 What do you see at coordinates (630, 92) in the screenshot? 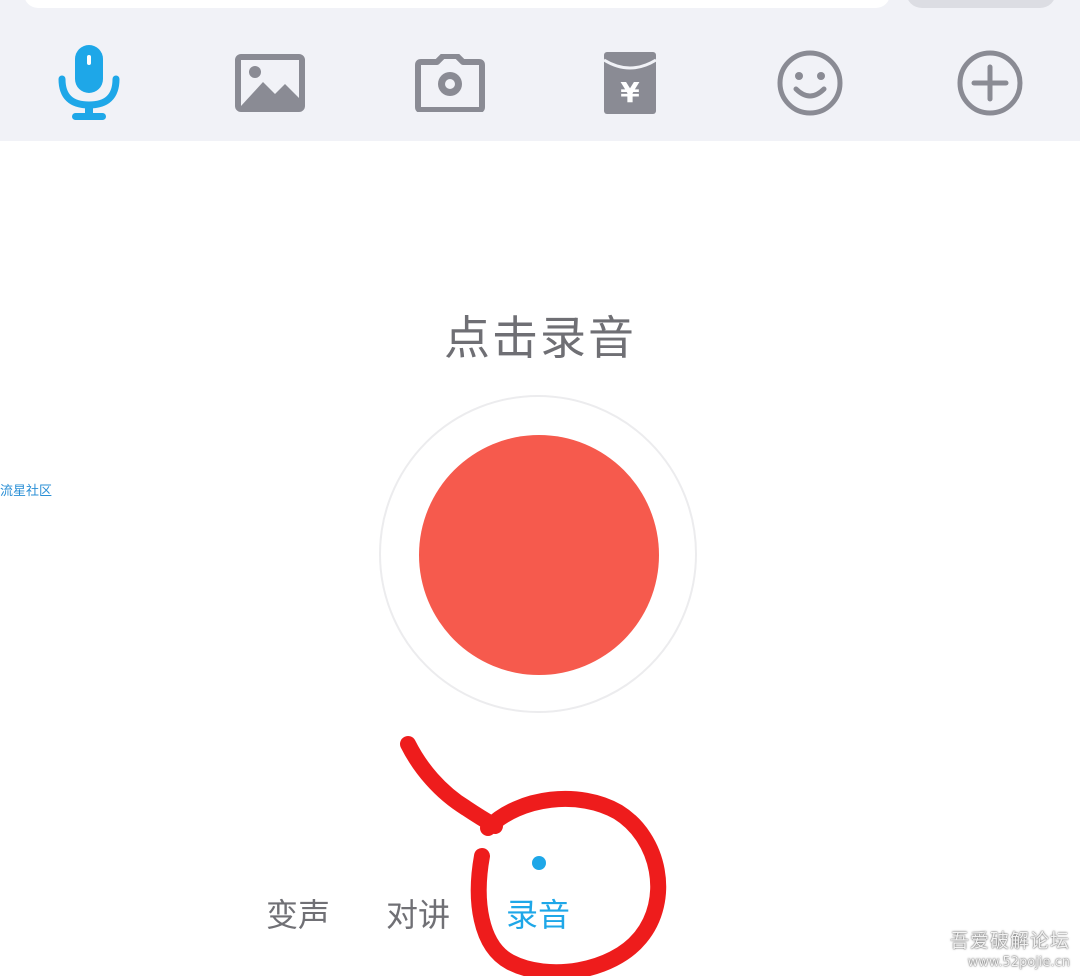
I see `yuan-glyph: ¥` at bounding box center [630, 92].